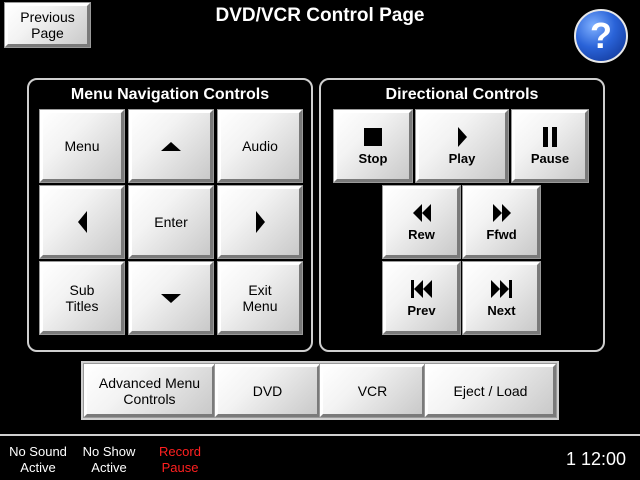 Image resolution: width=640 pixels, height=480 pixels. What do you see at coordinates (373, 158) in the screenshot?
I see `stop-label: Stop` at bounding box center [373, 158].